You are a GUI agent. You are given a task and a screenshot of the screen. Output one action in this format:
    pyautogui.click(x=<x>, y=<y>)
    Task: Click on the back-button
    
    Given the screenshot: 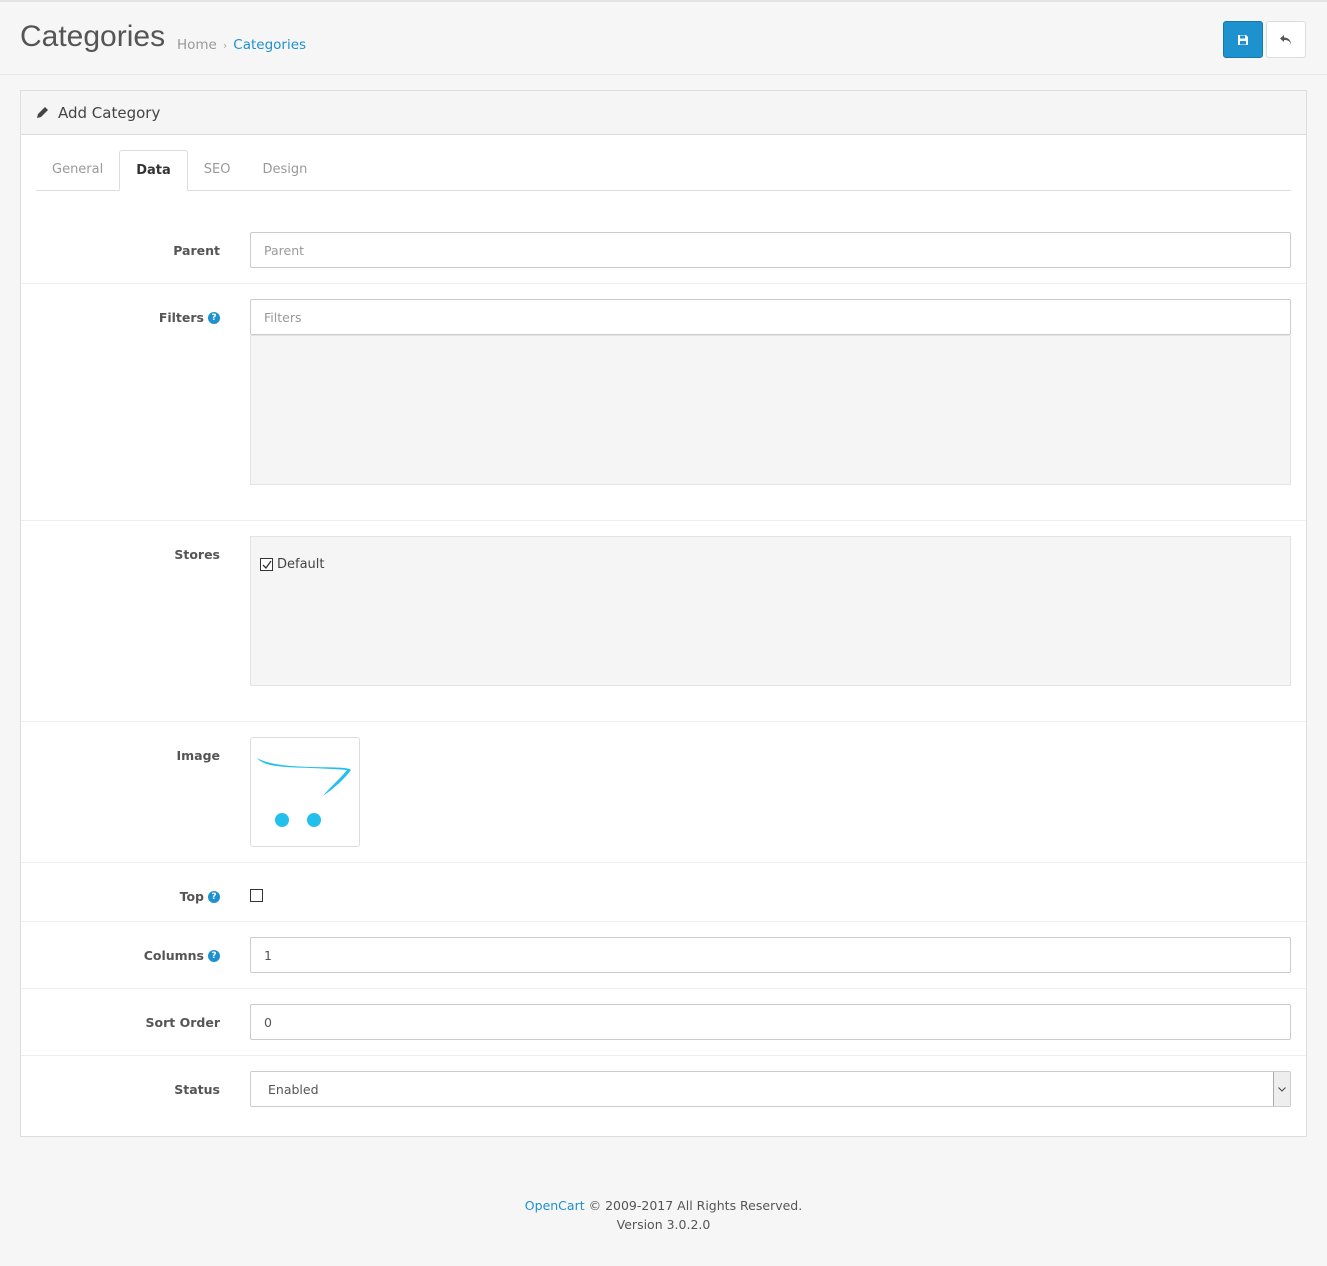 What is the action you would take?
    pyautogui.click(x=1286, y=39)
    